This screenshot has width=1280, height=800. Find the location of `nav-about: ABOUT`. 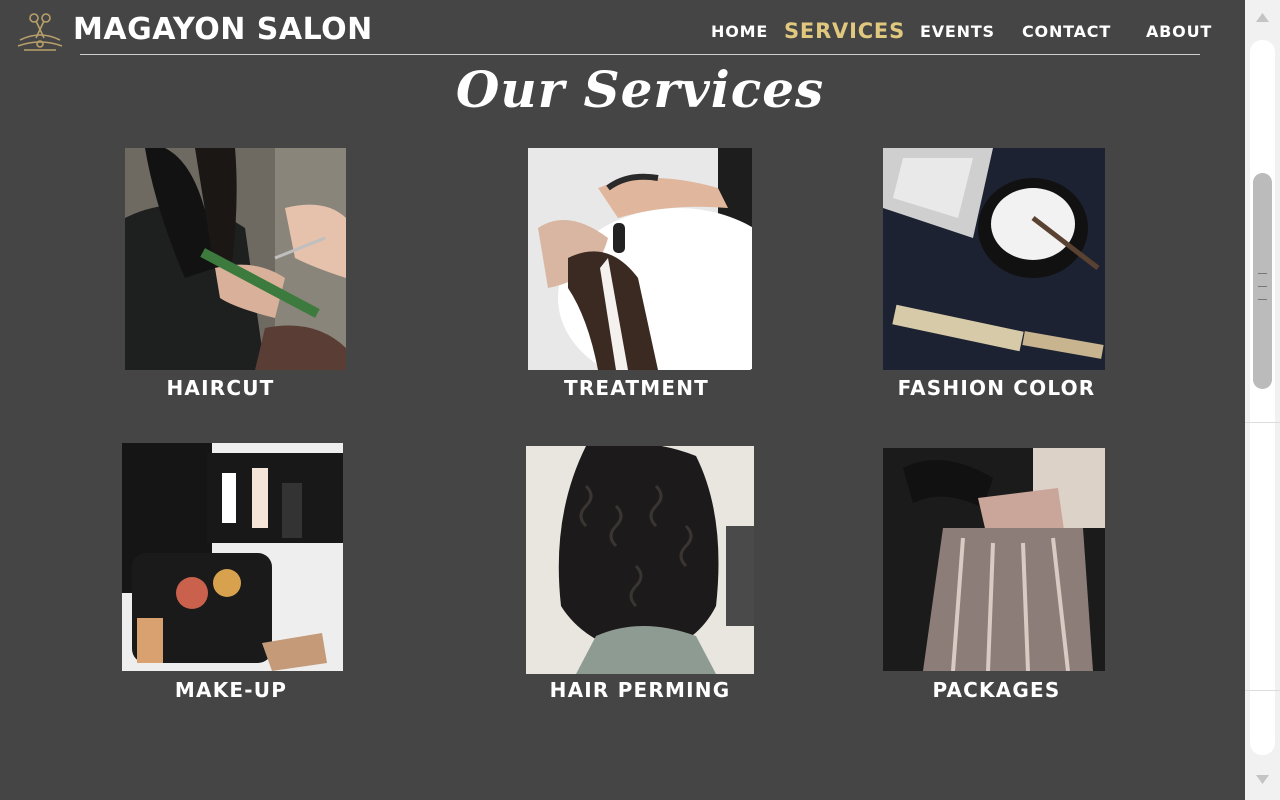

nav-about: ABOUT is located at coordinates (1179, 31).